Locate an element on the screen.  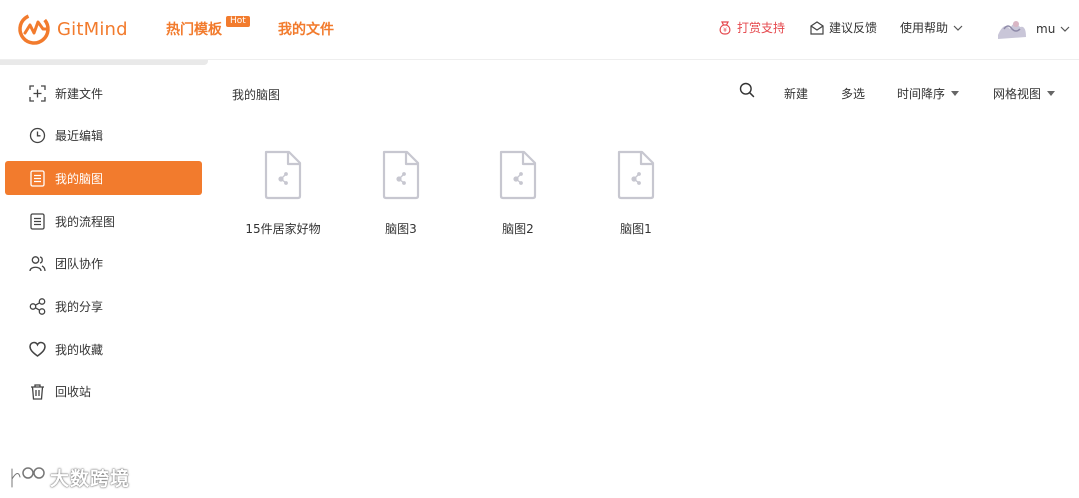
sidebar-item-favorites: 我的收藏 is located at coordinates (103, 349).